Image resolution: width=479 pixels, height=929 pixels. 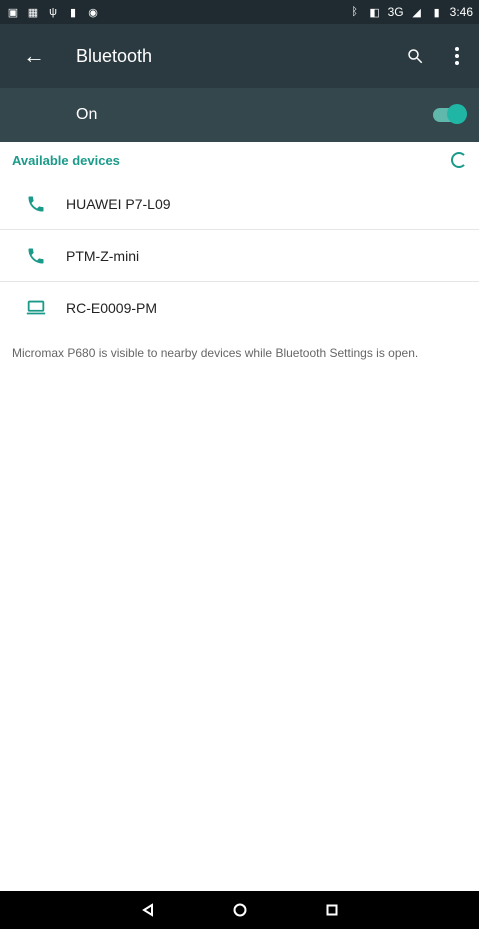 I want to click on device-label: PTM-Z-mini, so click(x=103, y=255).